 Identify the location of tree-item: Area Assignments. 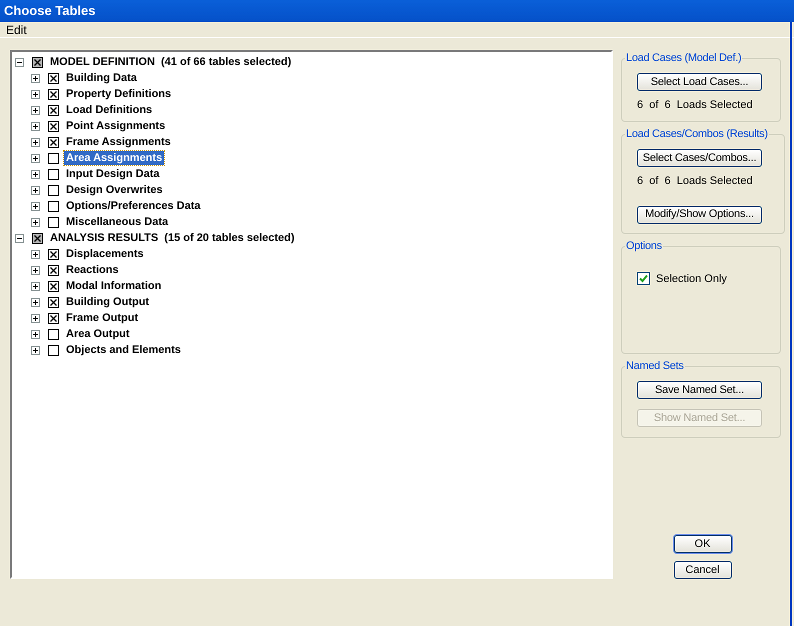
(114, 158).